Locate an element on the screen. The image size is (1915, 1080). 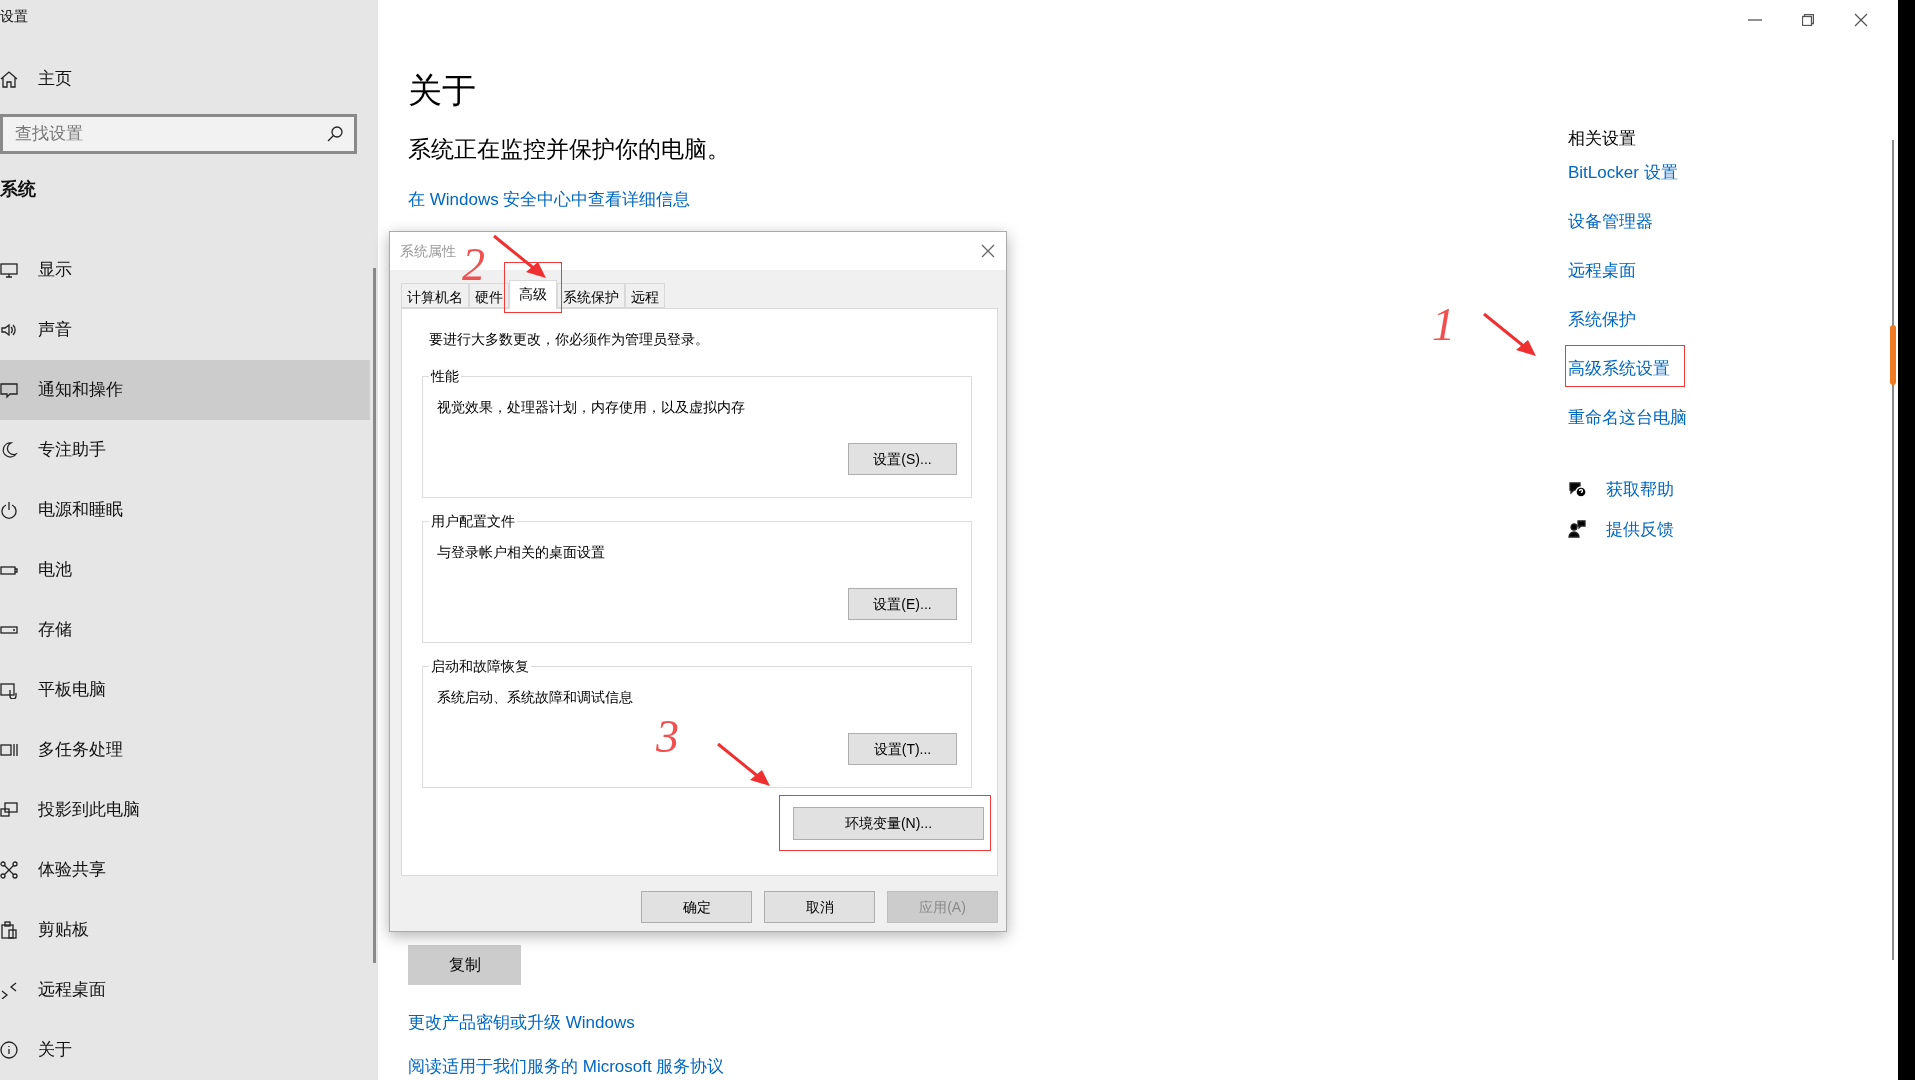
nav-item: 电池 is located at coordinates (185, 570).